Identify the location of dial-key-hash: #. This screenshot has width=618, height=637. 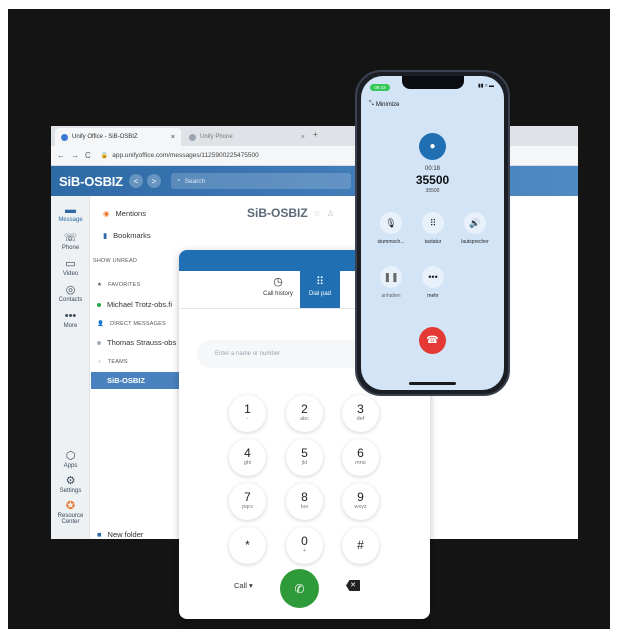
(360, 545).